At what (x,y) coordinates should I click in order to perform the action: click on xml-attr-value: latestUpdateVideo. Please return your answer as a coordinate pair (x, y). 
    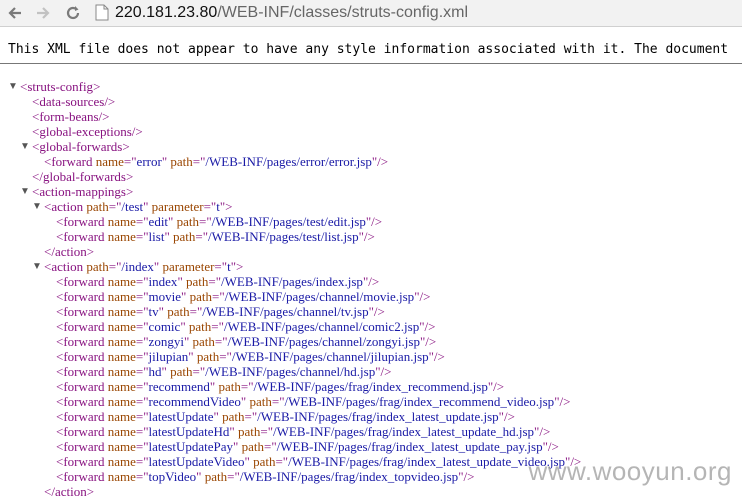
    Looking at the image, I should click on (196, 461).